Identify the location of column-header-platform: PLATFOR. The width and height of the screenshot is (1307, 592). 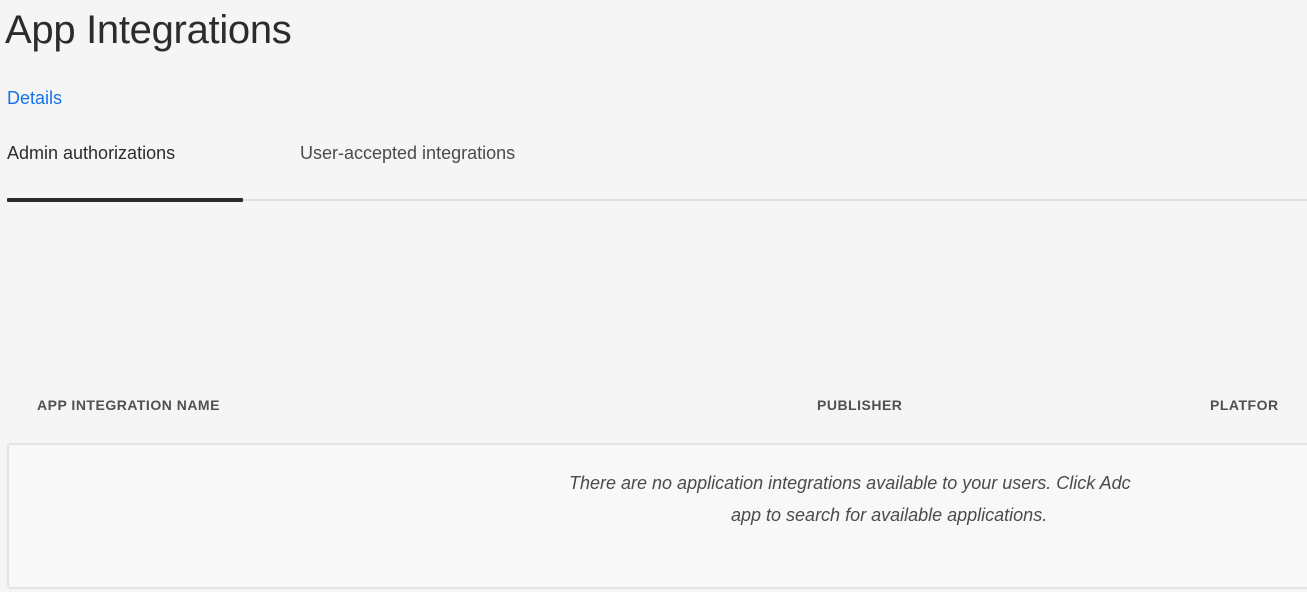
(1244, 405).